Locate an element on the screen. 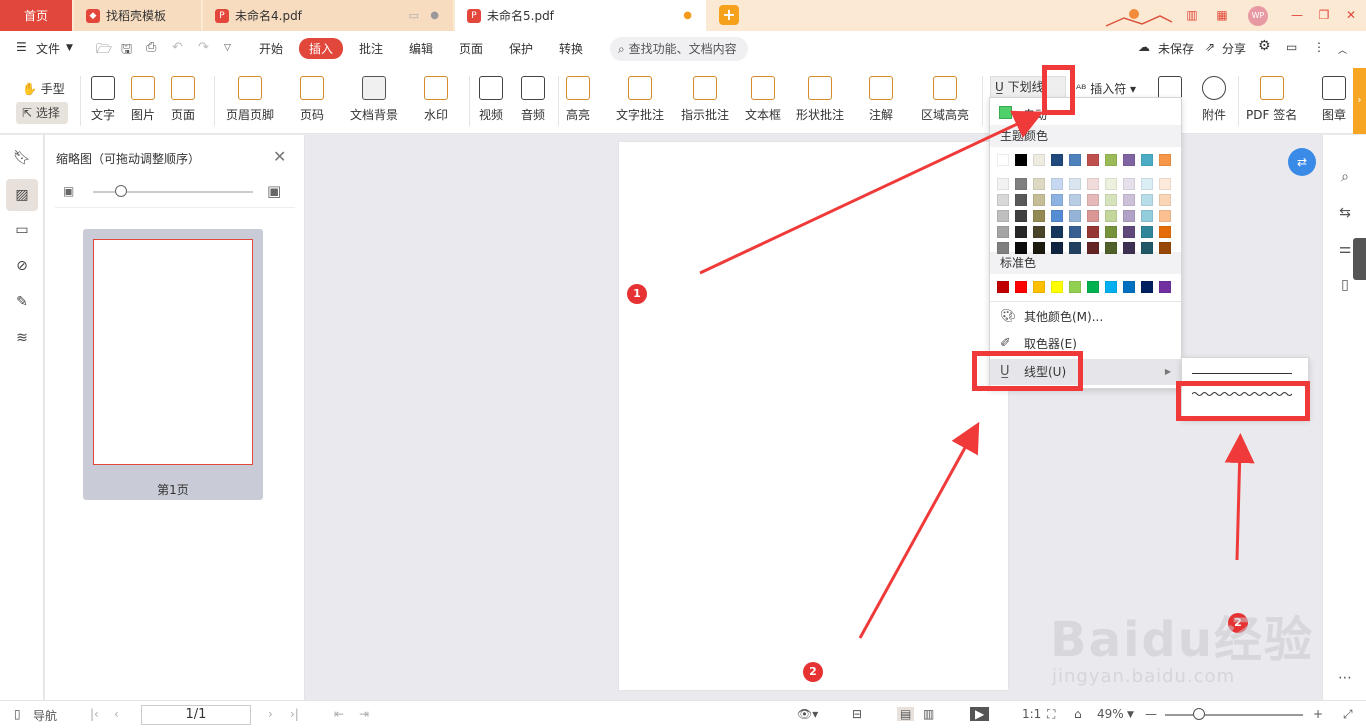 The height and width of the screenshot is (728, 1366). comment-icon: ▭ is located at coordinates (22, 232).